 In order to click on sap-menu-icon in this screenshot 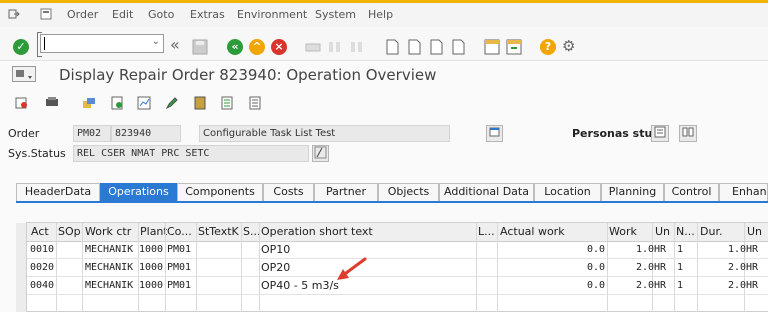, I will do `click(24, 74)`.